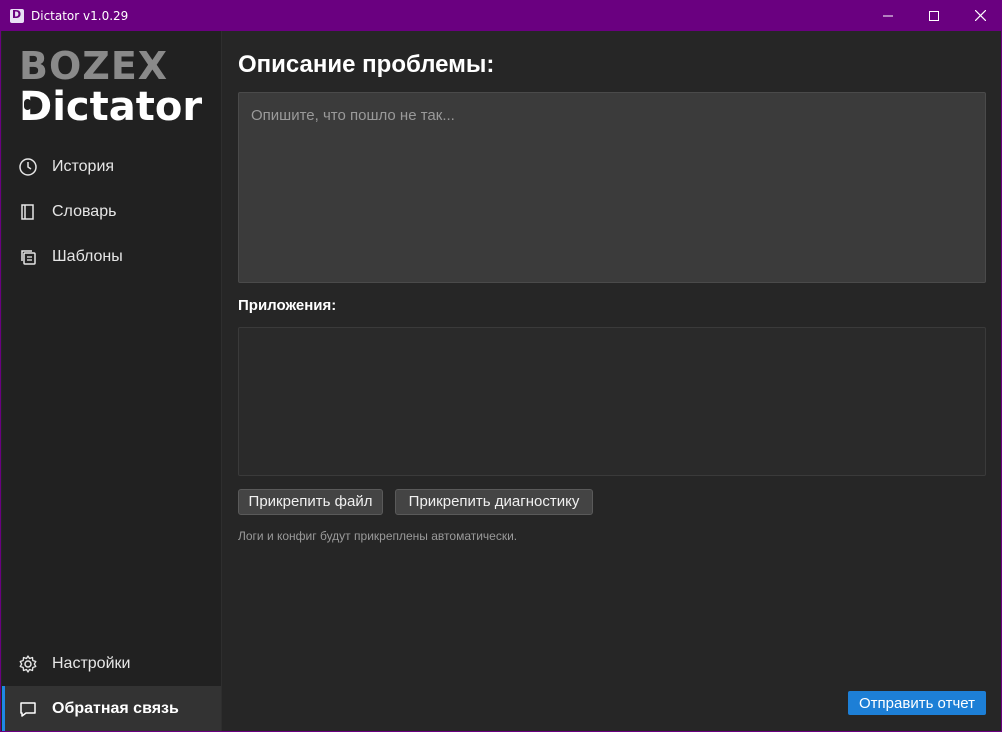  I want to click on sidebar-item-dictionary: Словарь, so click(111, 211).